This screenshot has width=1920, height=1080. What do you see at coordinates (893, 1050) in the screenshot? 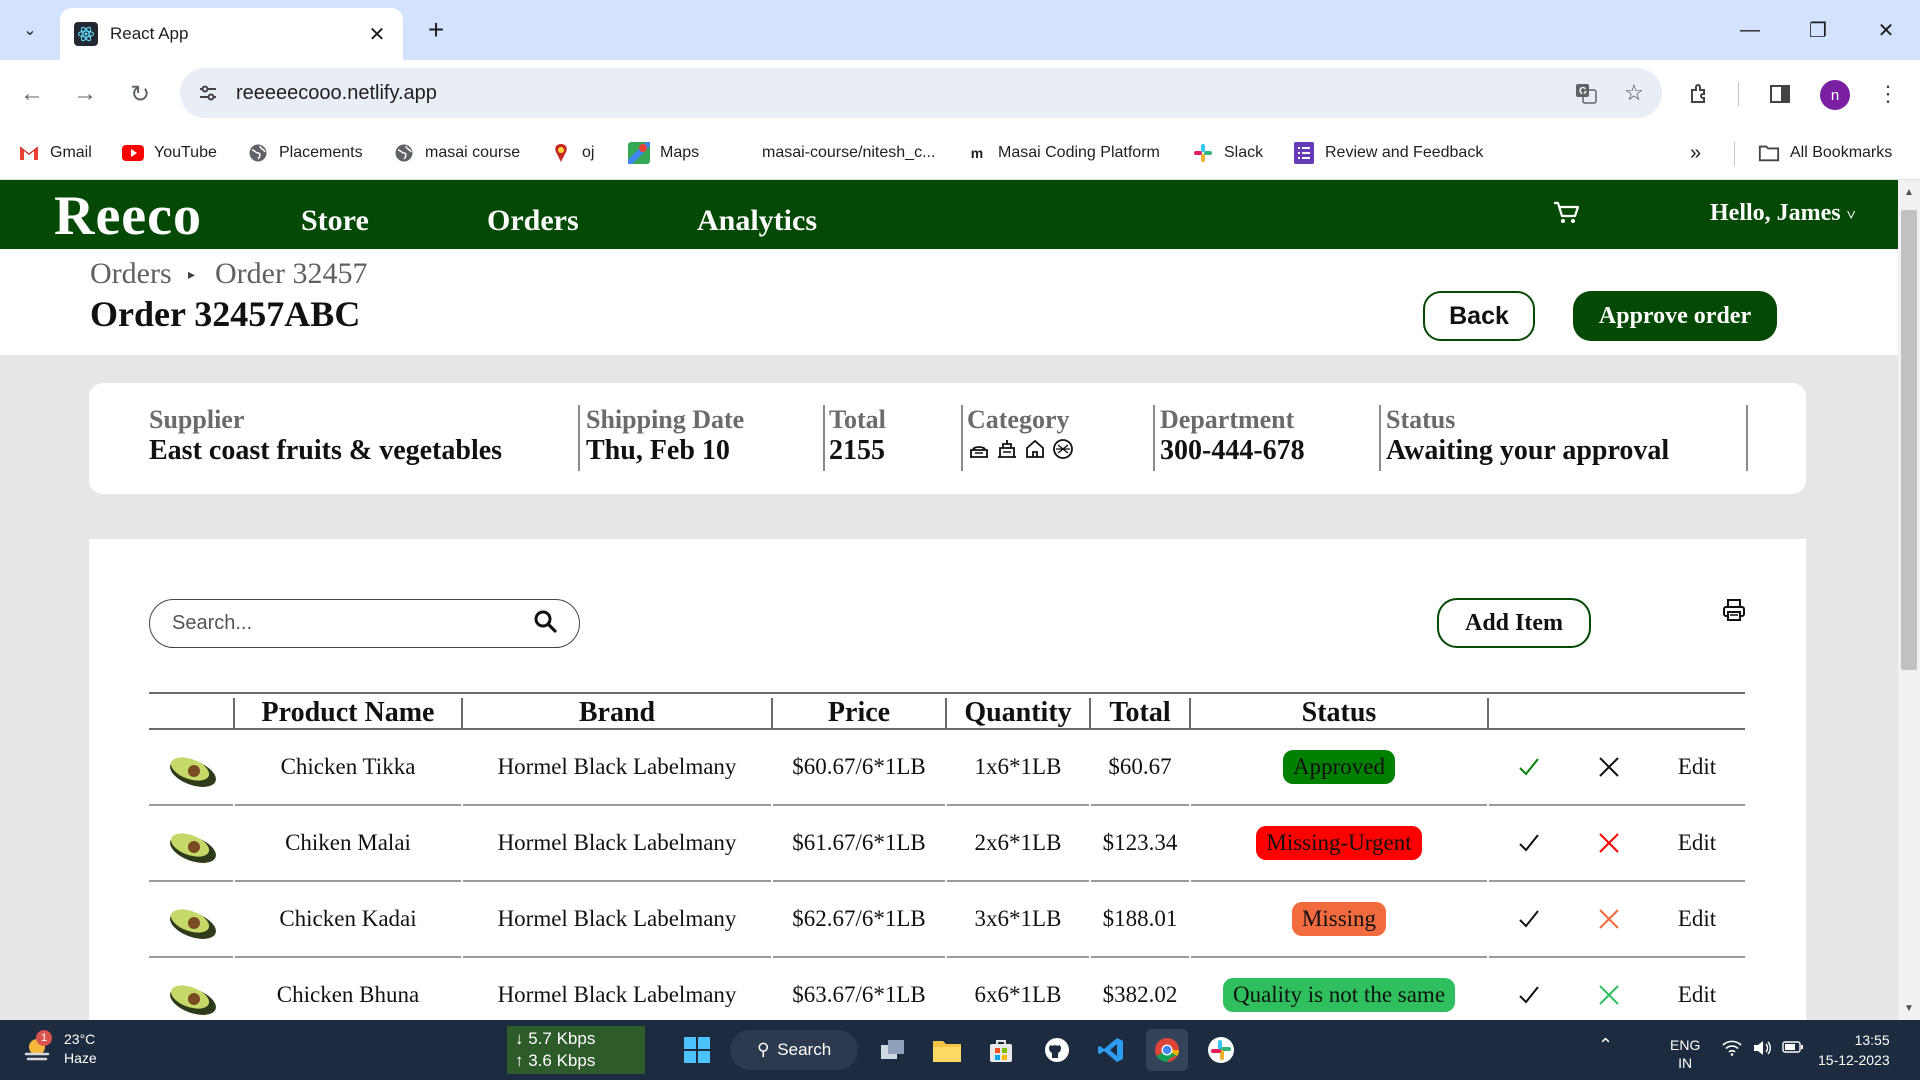
I see `task-view-icon` at bounding box center [893, 1050].